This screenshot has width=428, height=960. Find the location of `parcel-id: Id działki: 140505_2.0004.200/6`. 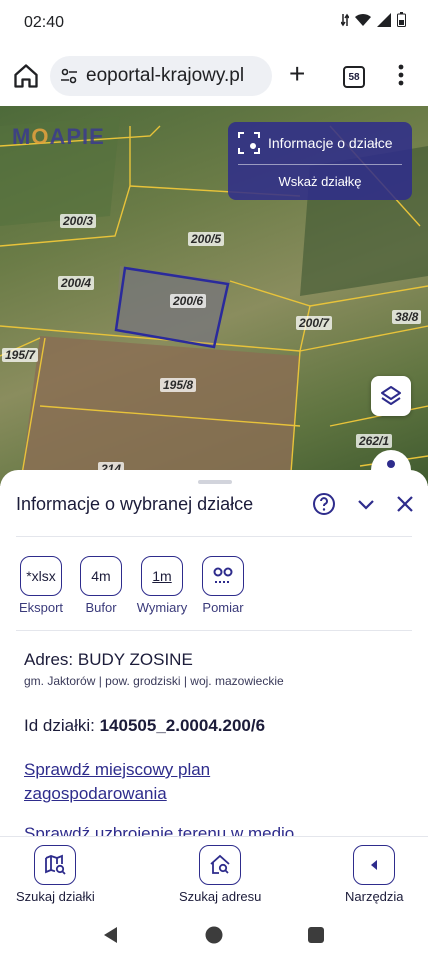

parcel-id: Id działki: 140505_2.0004.200/6 is located at coordinates (144, 726).